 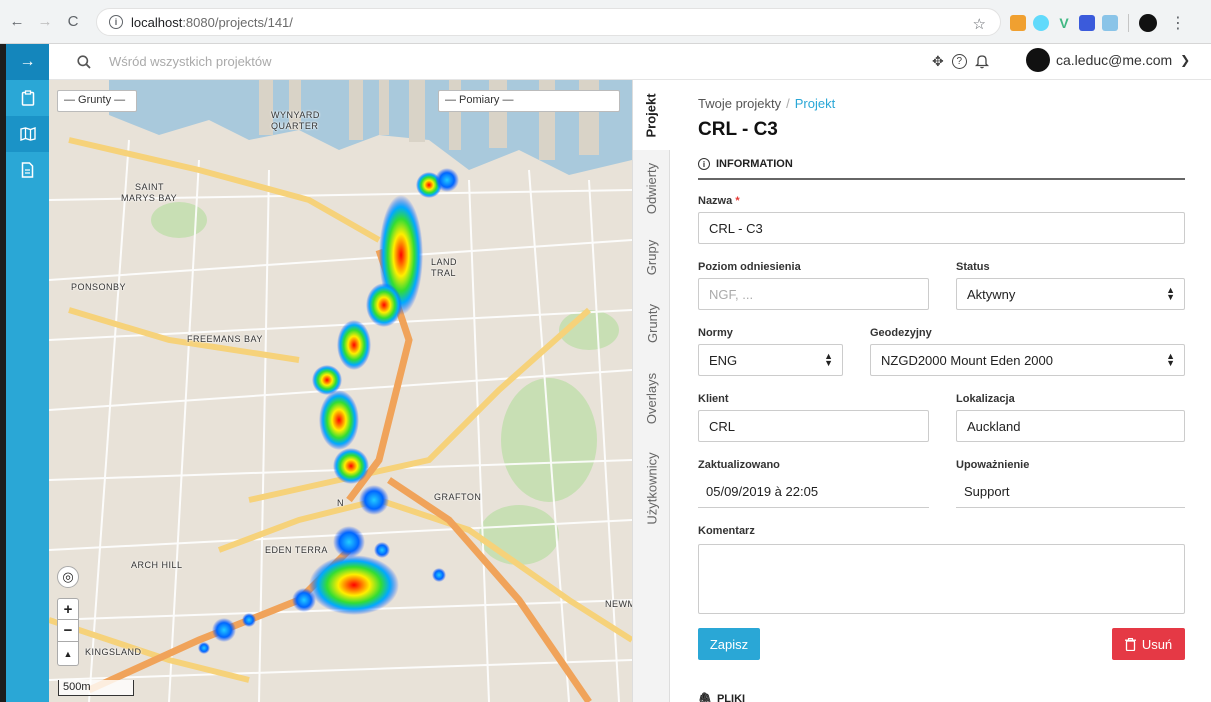 What do you see at coordinates (225, 339) in the screenshot?
I see `map-label-freemans-bay: FREEMANS BAY` at bounding box center [225, 339].